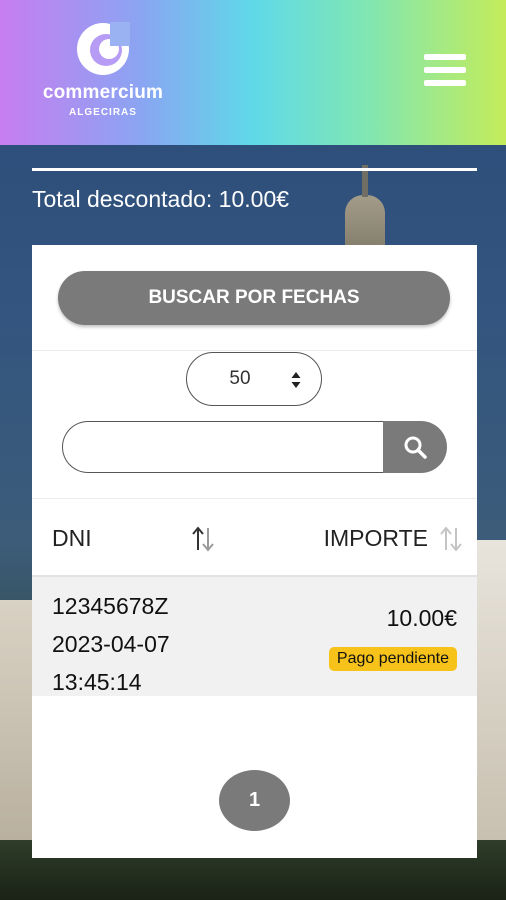  I want to click on hamburger-icon, so click(445, 72).